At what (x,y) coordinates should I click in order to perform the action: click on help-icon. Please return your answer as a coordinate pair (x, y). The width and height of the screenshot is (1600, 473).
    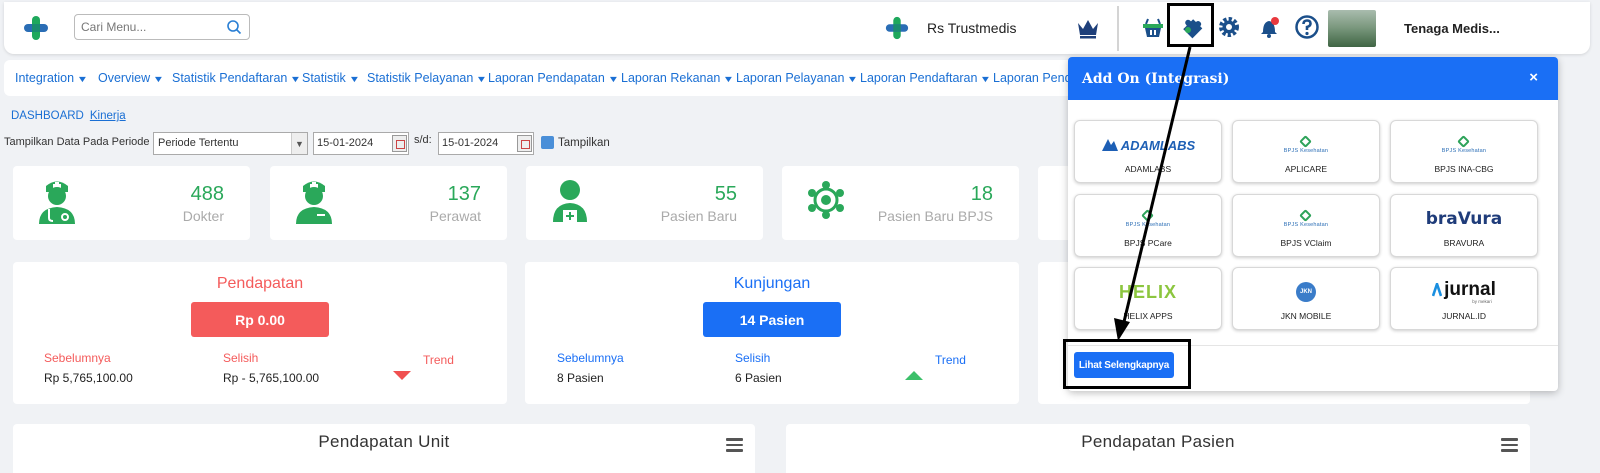
    Looking at the image, I should click on (1307, 27).